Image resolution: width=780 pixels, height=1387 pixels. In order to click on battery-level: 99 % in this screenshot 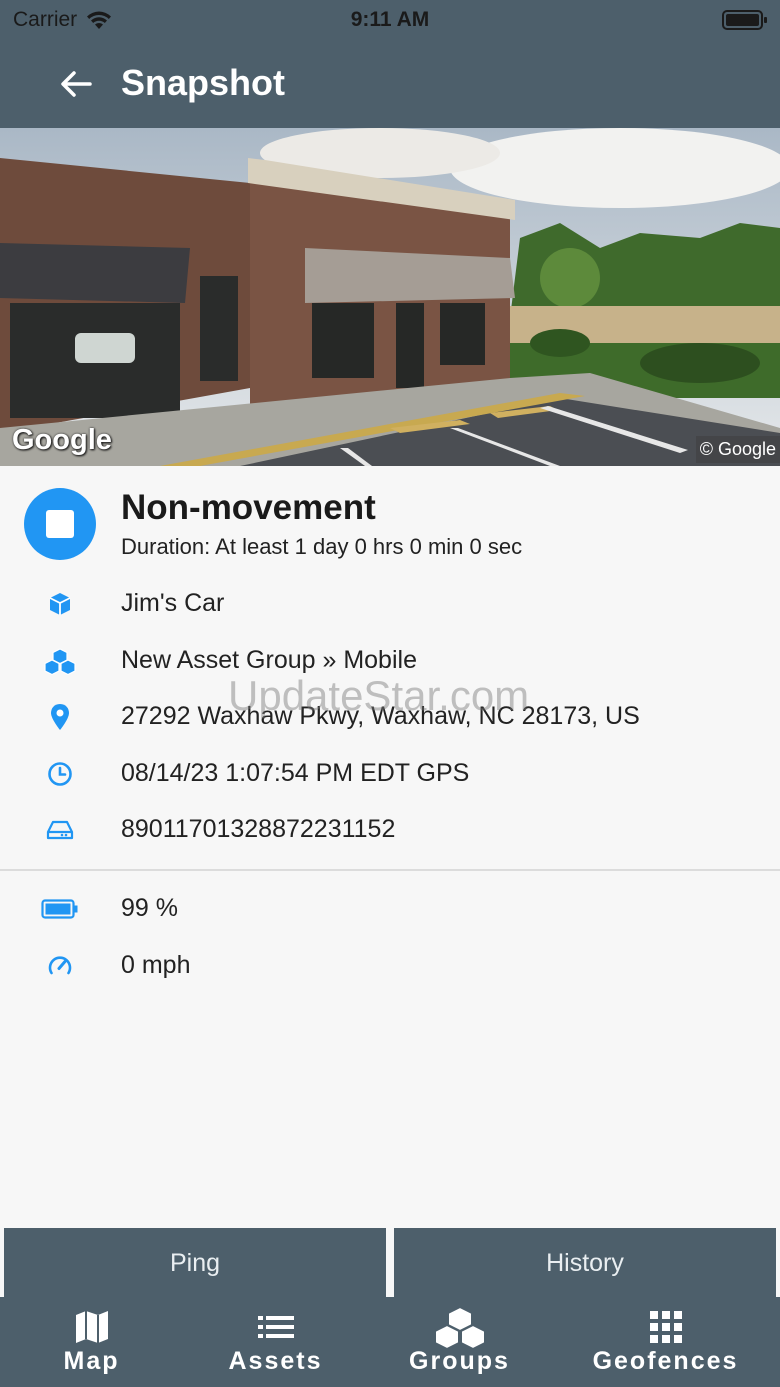, I will do `click(149, 908)`.